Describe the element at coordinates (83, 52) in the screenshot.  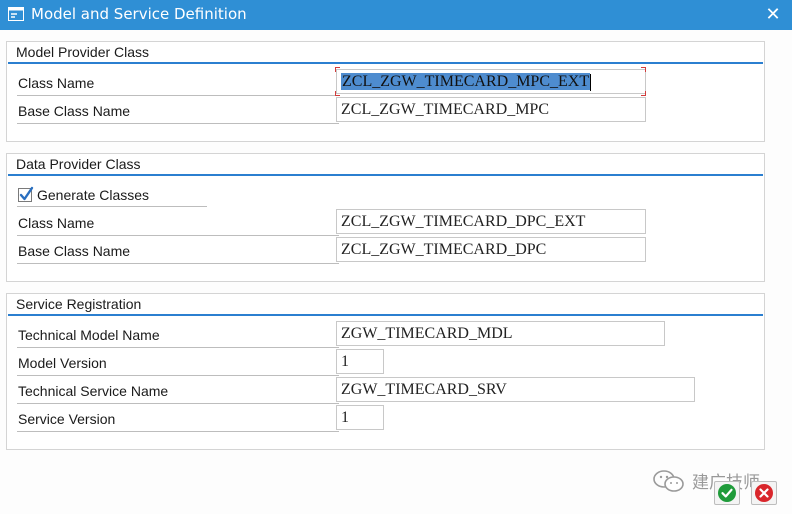
I see `group-title: Model Provider Class` at that location.